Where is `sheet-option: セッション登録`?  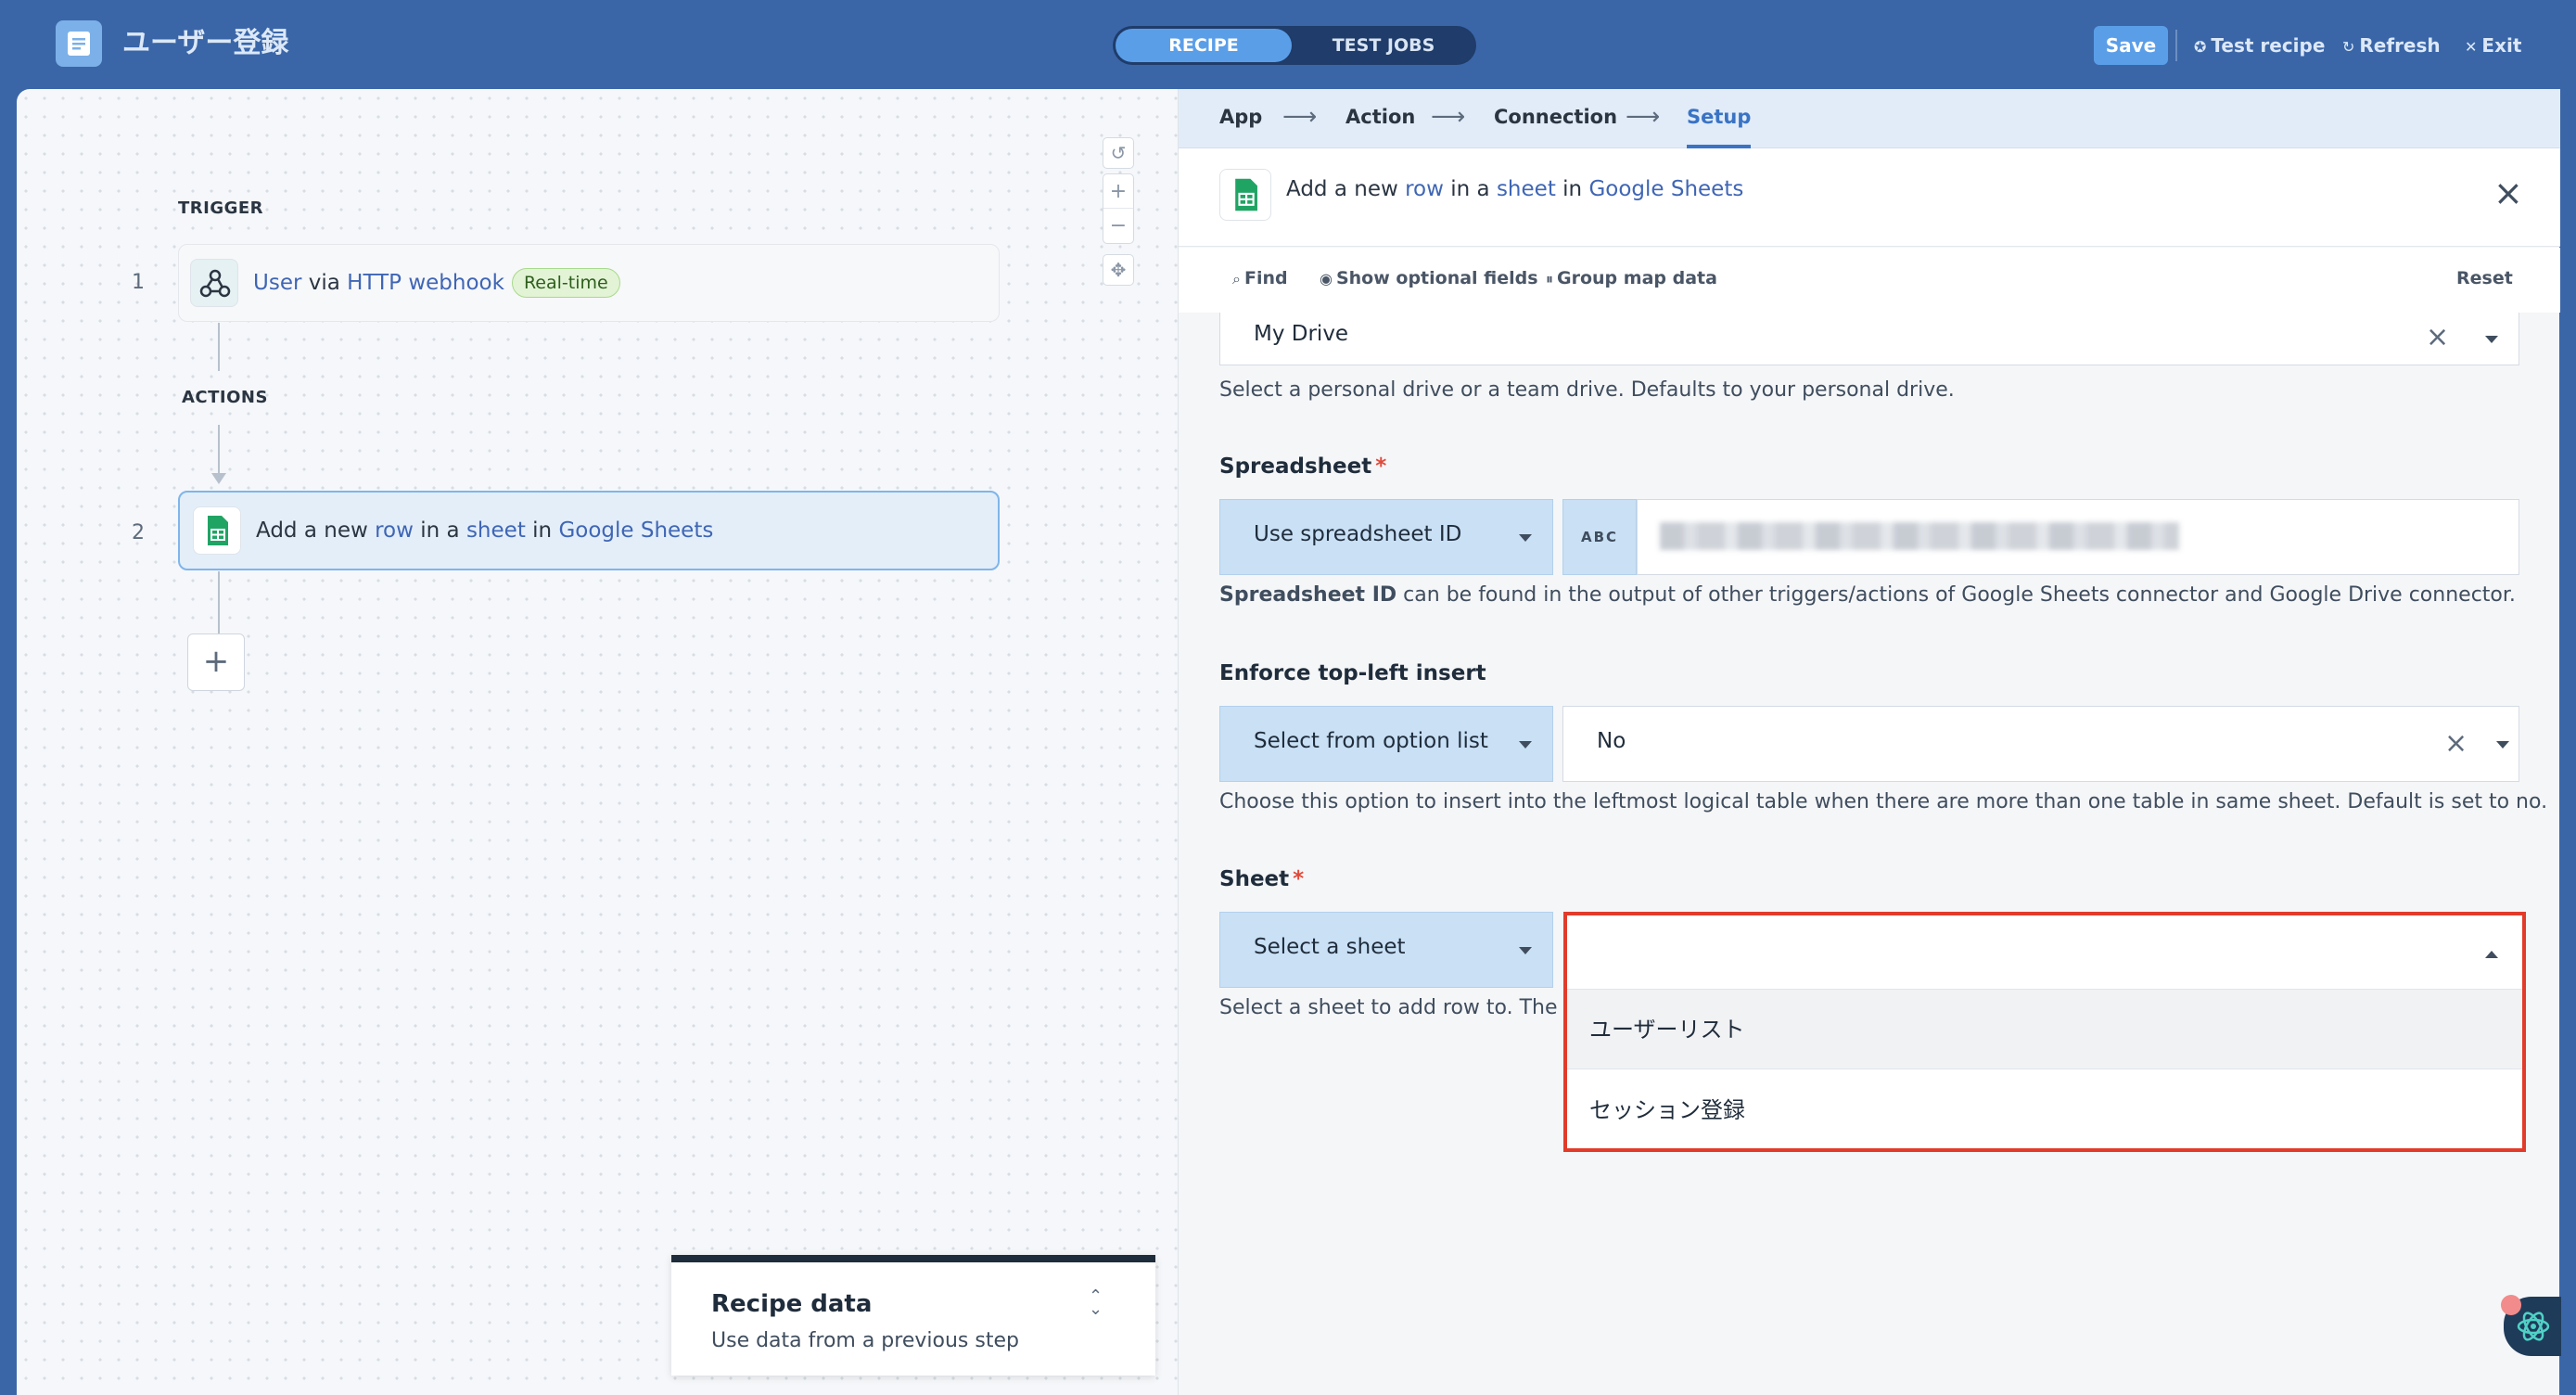
sheet-option: セッション登録 is located at coordinates (2045, 1110).